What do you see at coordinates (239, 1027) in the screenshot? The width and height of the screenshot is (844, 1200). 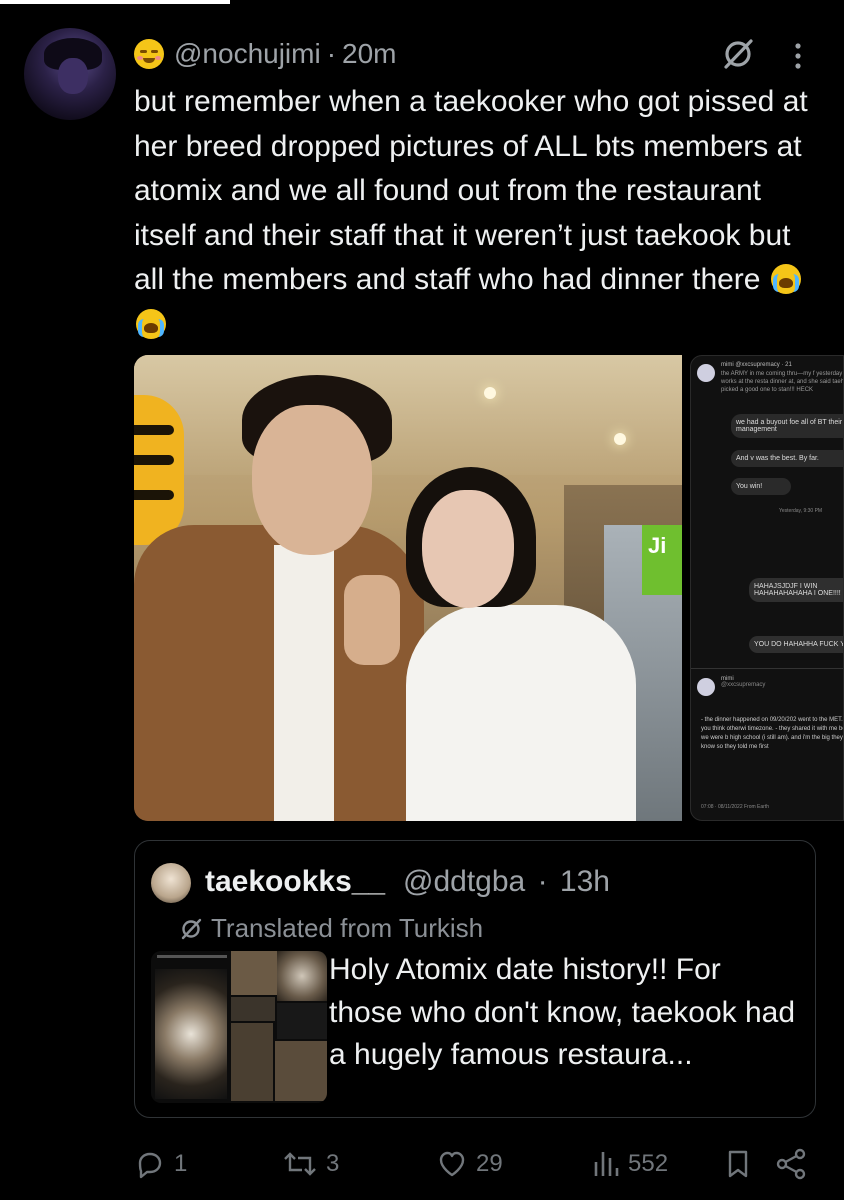 I see `quoted-tweet-thumbnail` at bounding box center [239, 1027].